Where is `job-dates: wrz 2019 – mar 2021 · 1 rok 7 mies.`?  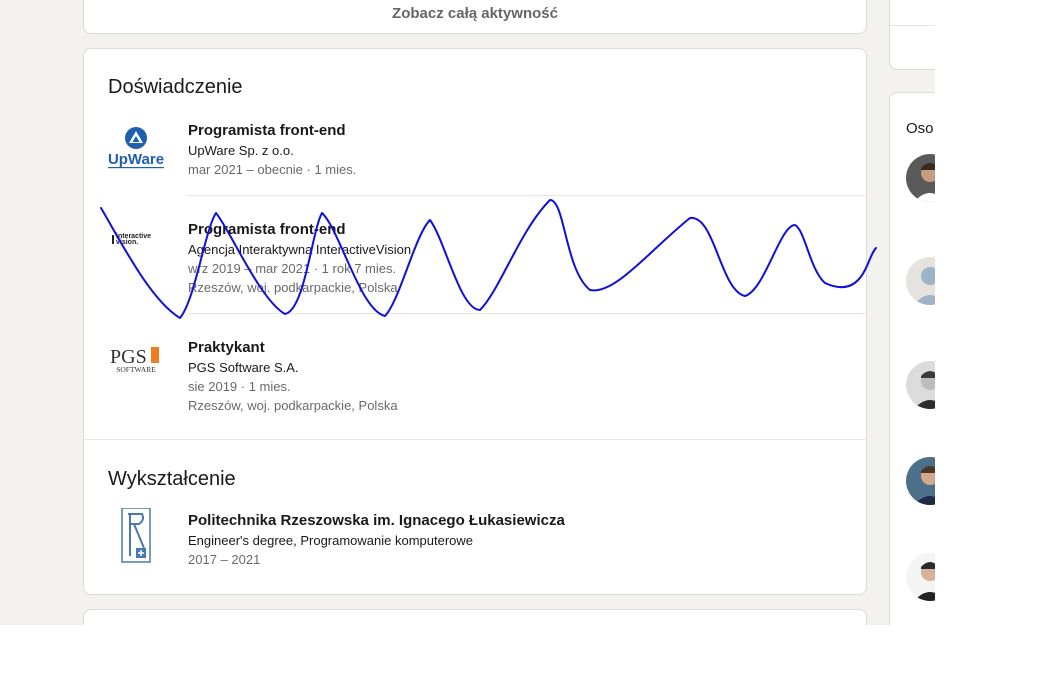 job-dates: wrz 2019 – mar 2021 · 1 rok 7 mies. is located at coordinates (292, 268).